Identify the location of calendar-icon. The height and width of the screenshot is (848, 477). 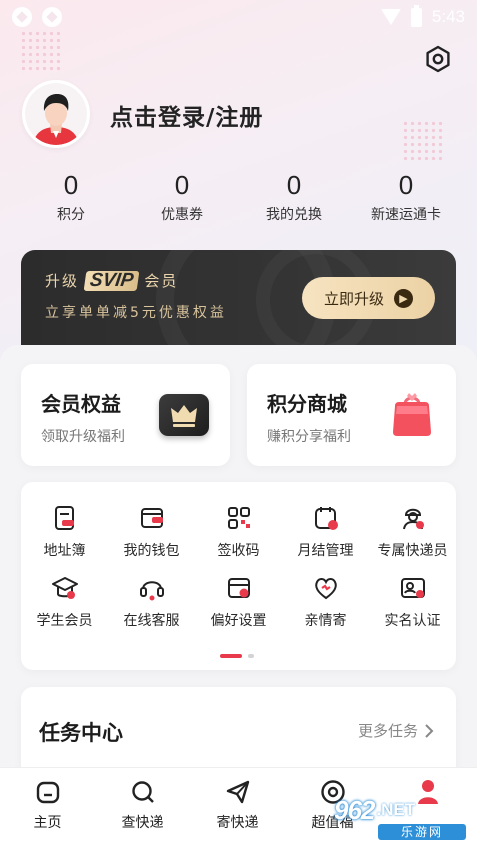
(326, 518).